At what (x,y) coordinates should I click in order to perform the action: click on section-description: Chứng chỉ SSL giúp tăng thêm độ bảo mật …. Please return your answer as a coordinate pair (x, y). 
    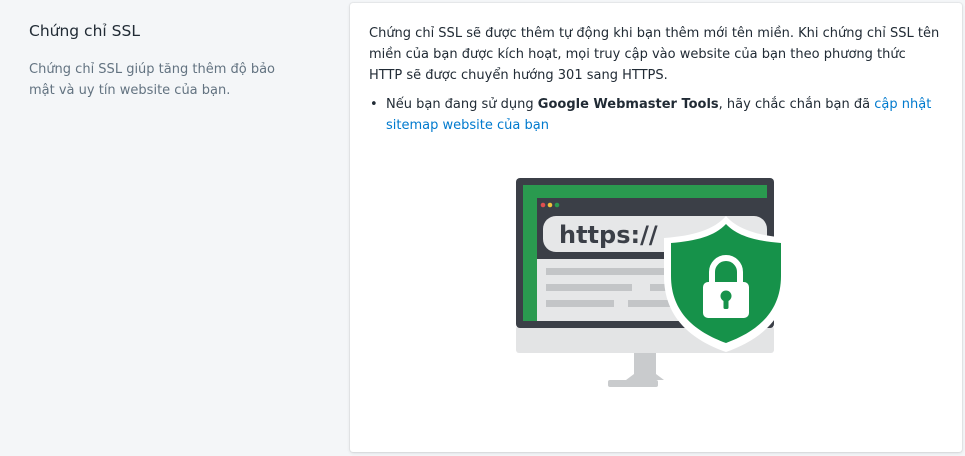
    Looking at the image, I should click on (152, 80).